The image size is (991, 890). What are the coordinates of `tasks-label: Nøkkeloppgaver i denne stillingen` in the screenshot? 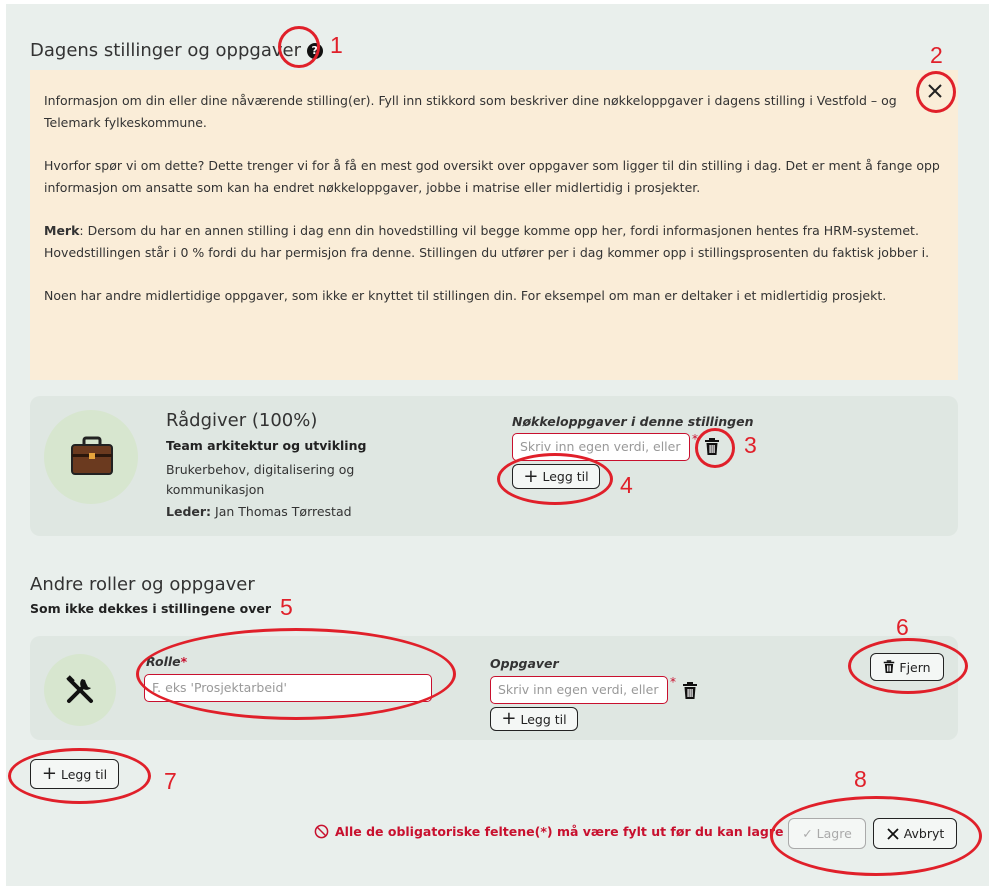 It's located at (633, 421).